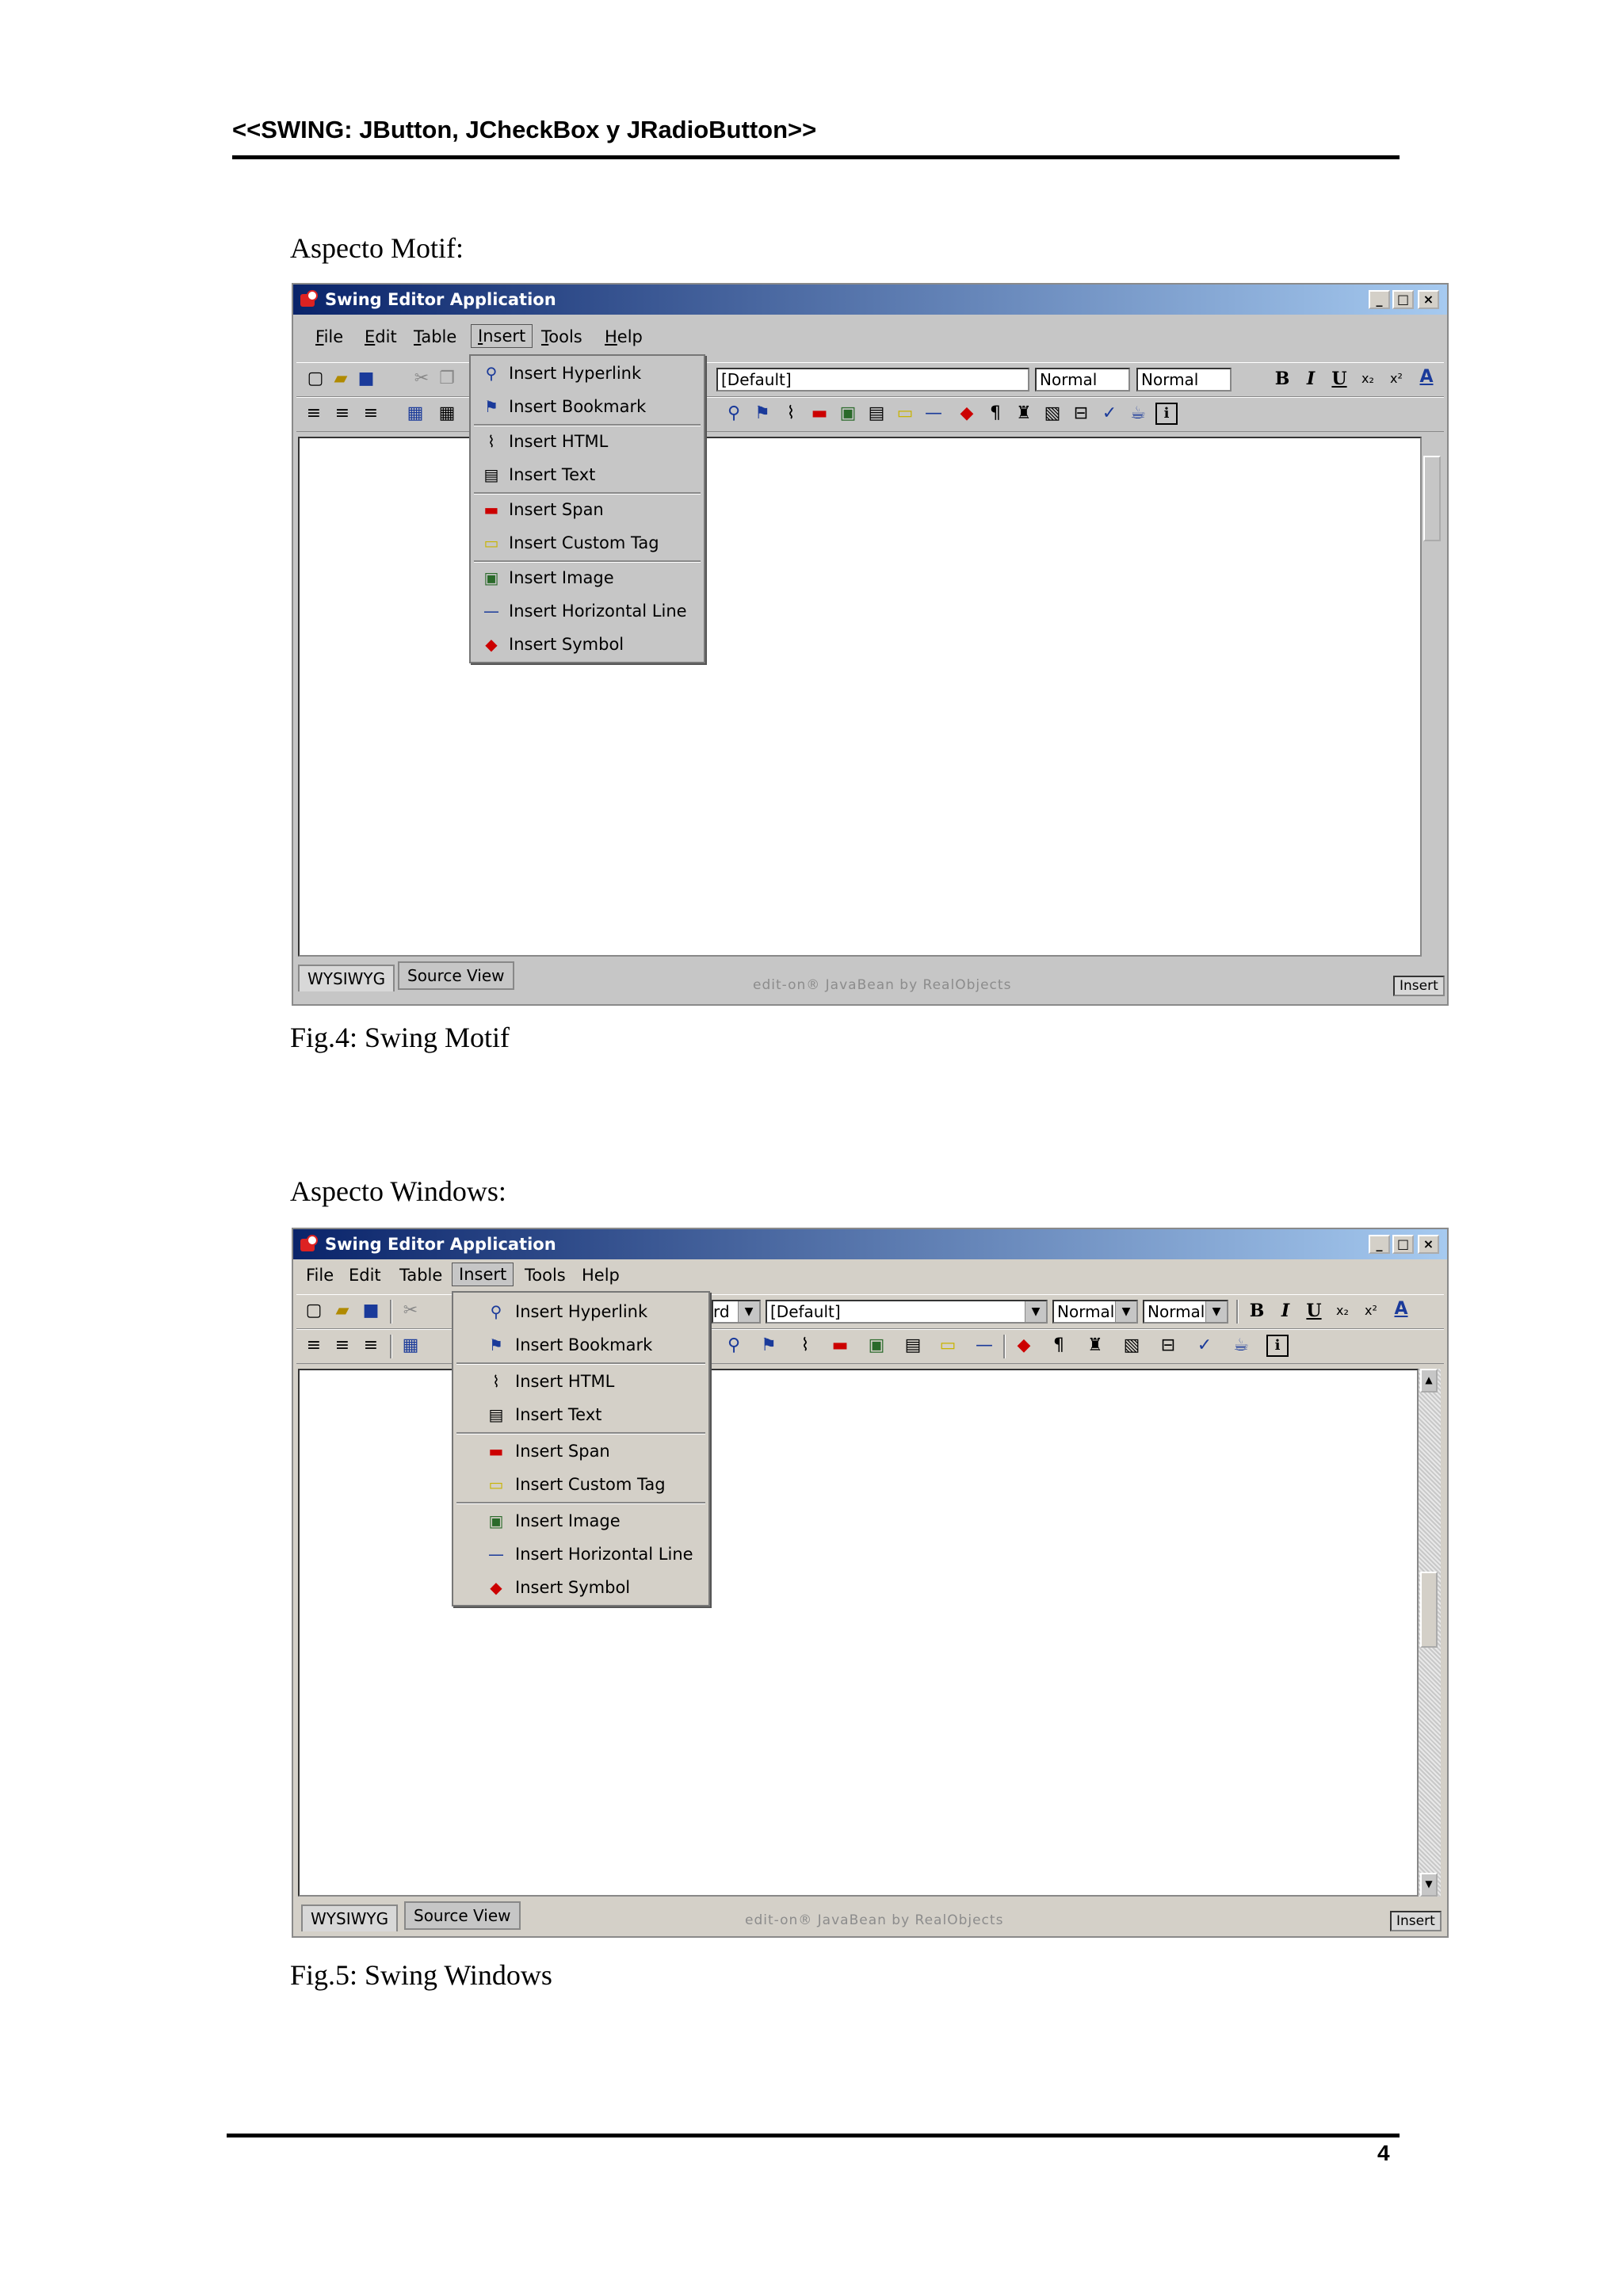  Describe the element at coordinates (1168, 1346) in the screenshot. I see `preview-icon: ⊟` at that location.